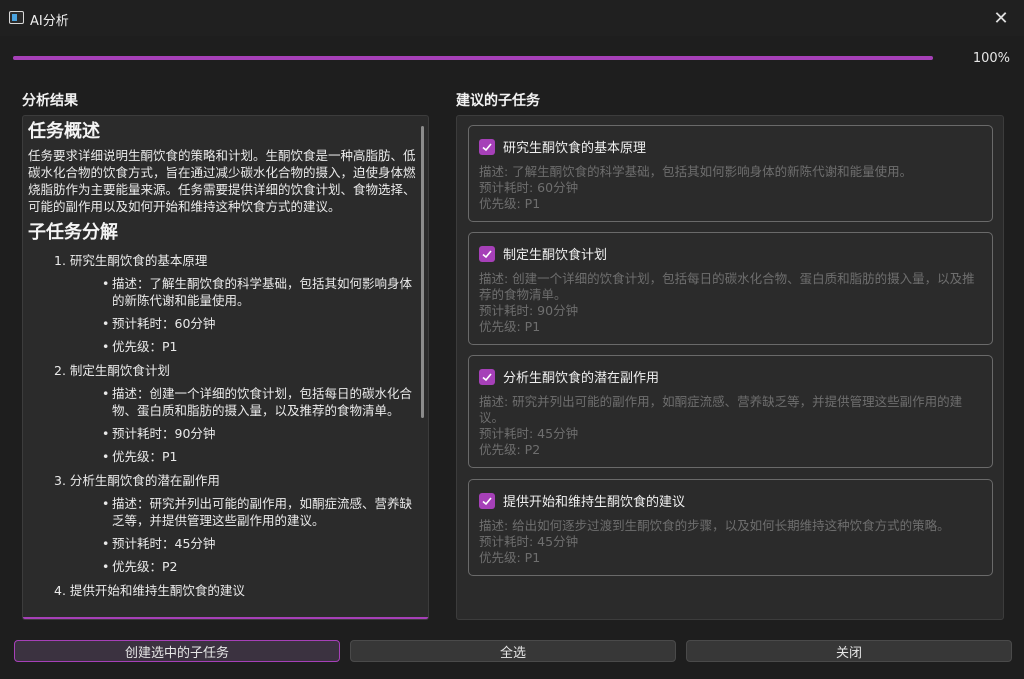 The width and height of the screenshot is (1024, 679). What do you see at coordinates (513, 651) in the screenshot?
I see `select-all-button: 全选` at bounding box center [513, 651].